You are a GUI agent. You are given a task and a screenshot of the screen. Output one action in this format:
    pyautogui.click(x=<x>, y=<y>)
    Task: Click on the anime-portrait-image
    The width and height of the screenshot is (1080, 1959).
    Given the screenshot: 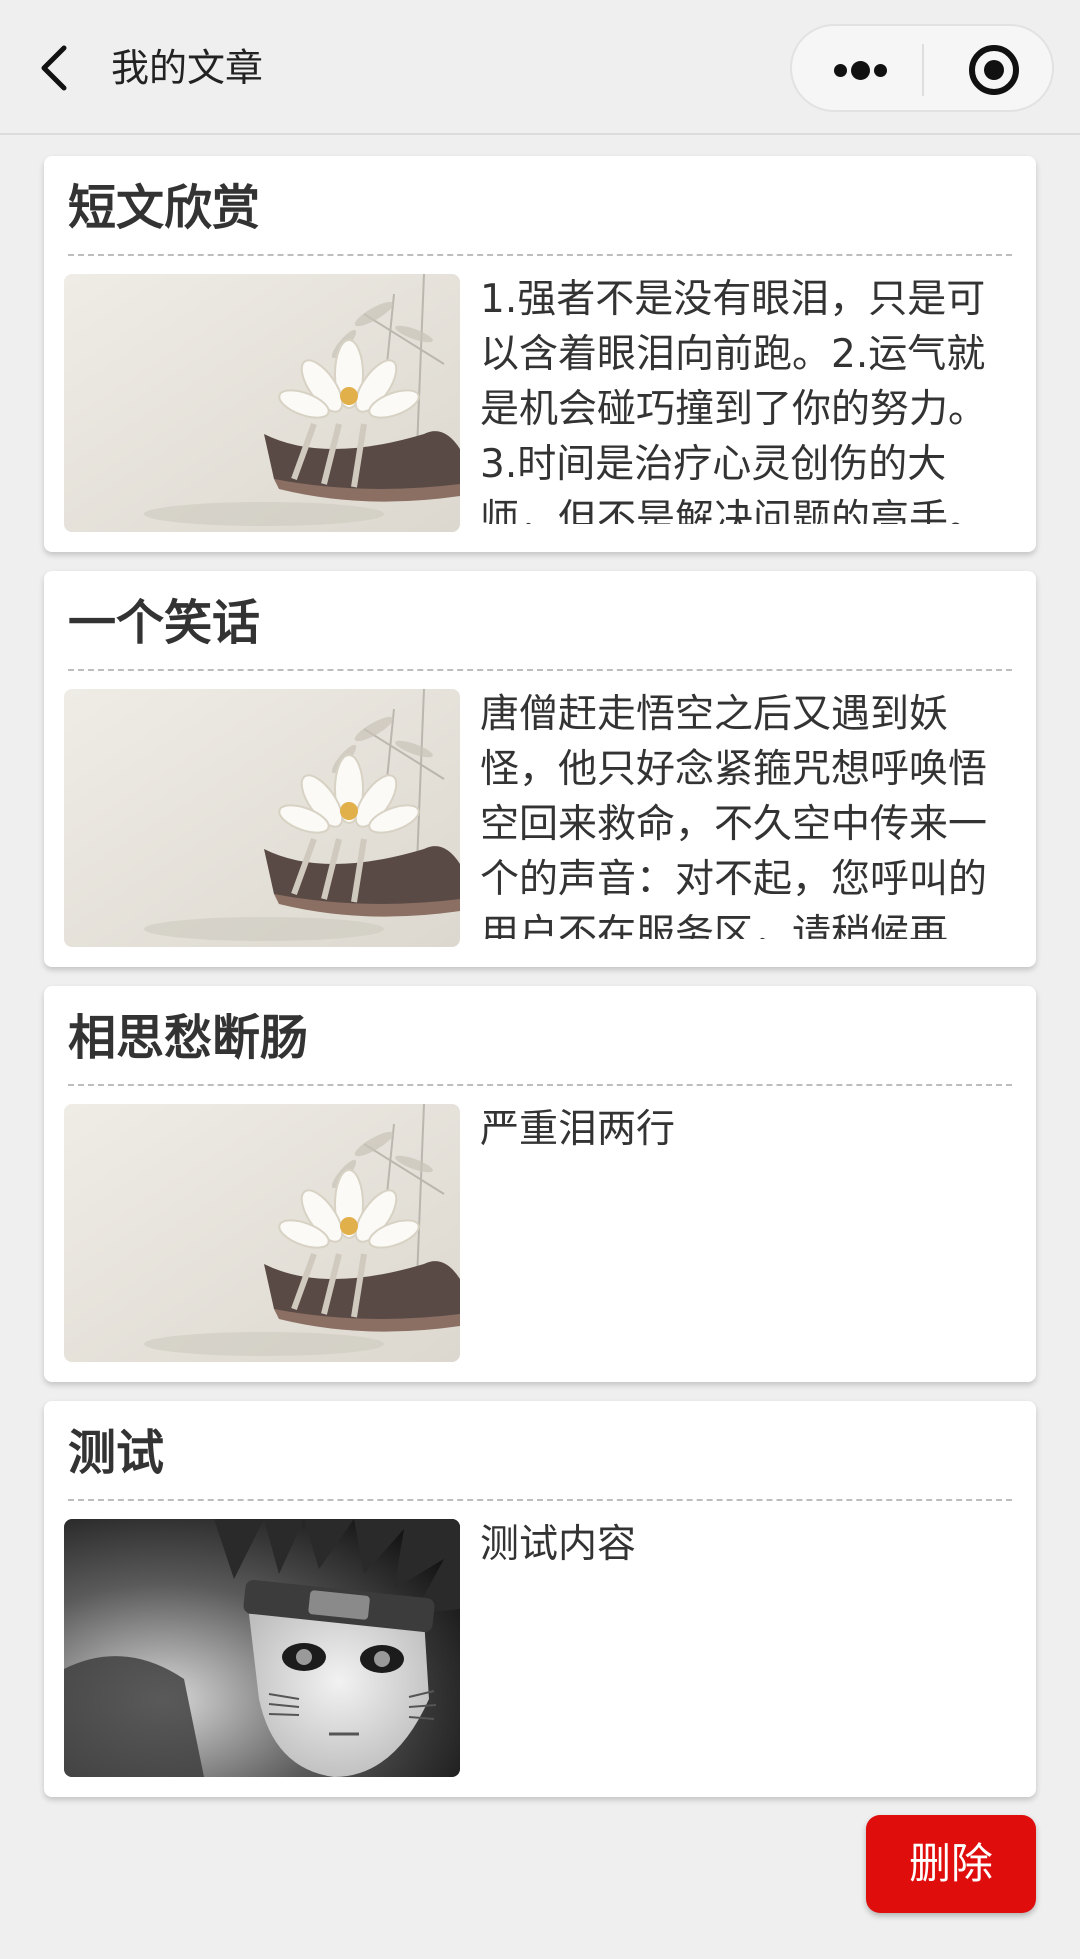 What is the action you would take?
    pyautogui.click(x=262, y=1648)
    